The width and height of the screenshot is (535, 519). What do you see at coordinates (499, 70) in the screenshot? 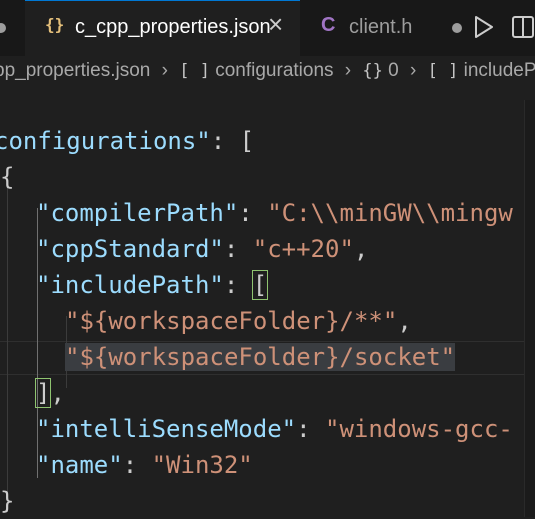
I see `breadcrumb-includepath: includePat` at bounding box center [499, 70].